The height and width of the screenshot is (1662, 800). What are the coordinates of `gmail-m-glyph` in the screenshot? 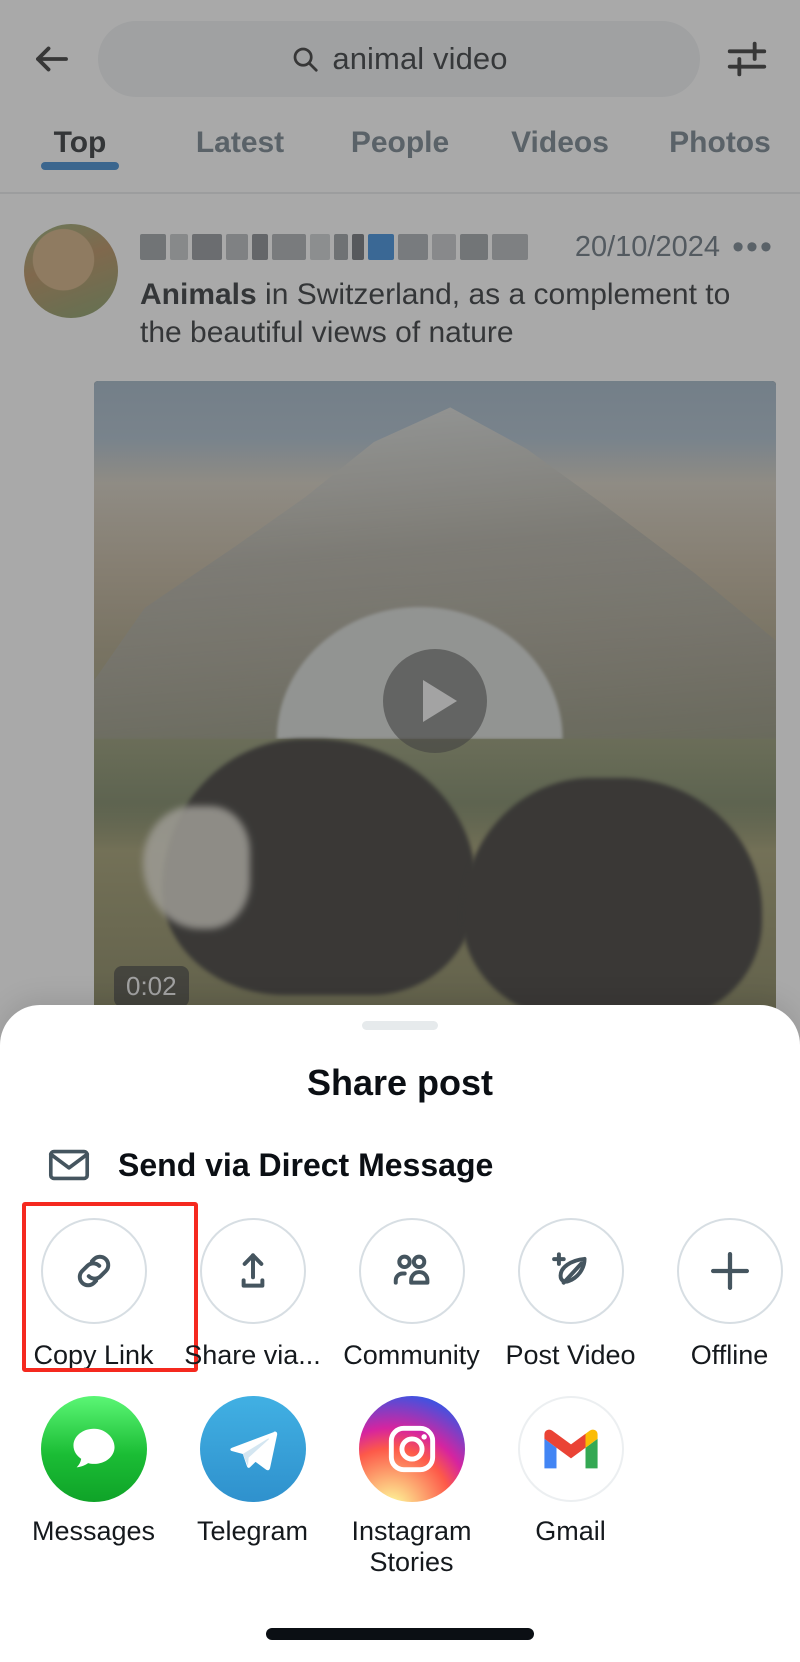 It's located at (570, 1449).